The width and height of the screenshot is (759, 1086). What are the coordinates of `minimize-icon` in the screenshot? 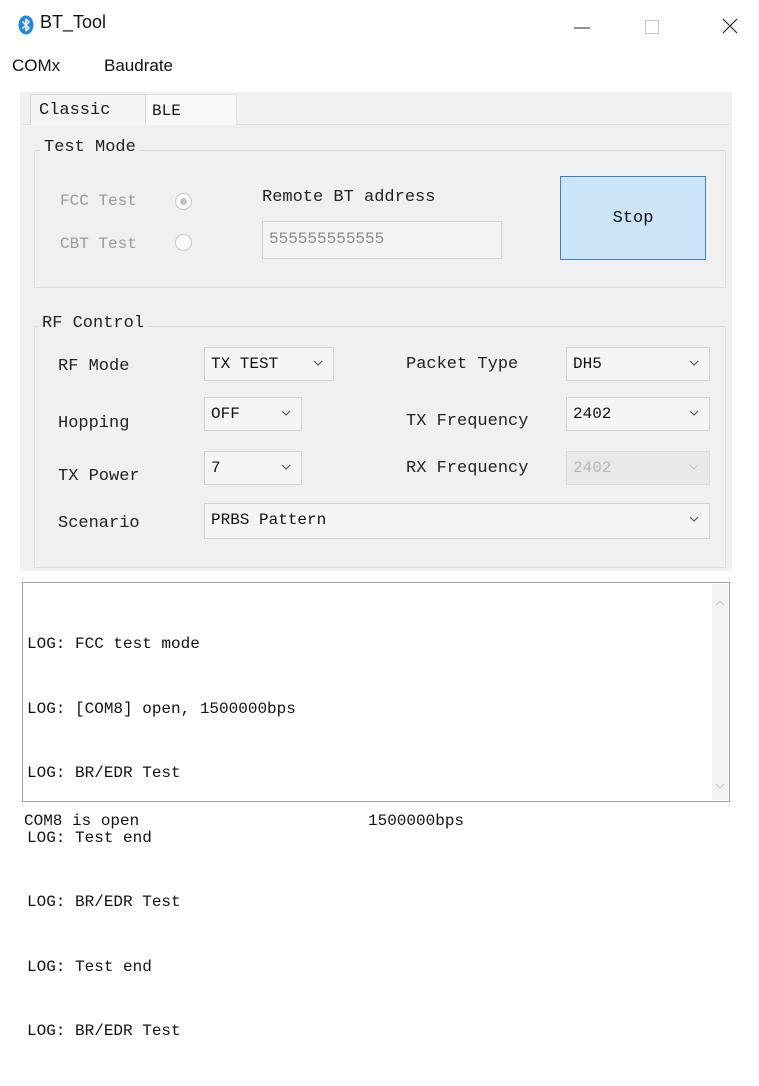 It's located at (582, 28).